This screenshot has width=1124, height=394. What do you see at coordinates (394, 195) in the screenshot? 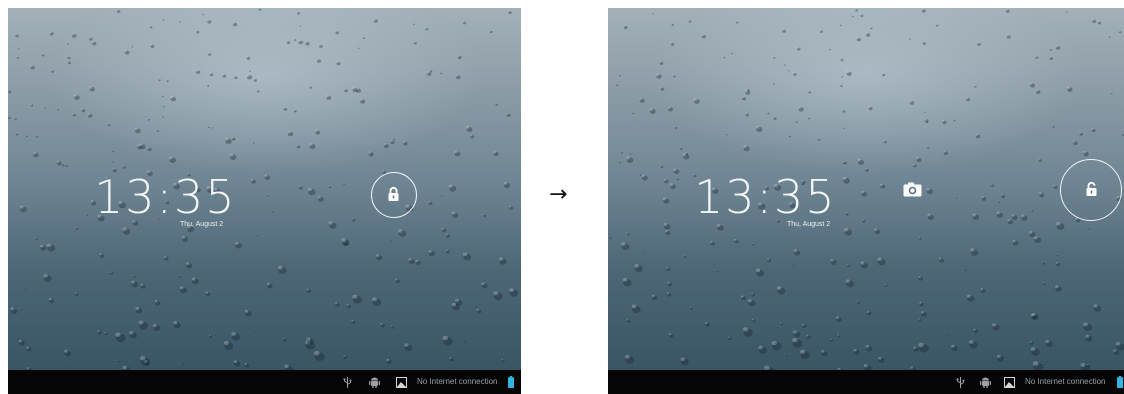
I see `unlock-handle` at bounding box center [394, 195].